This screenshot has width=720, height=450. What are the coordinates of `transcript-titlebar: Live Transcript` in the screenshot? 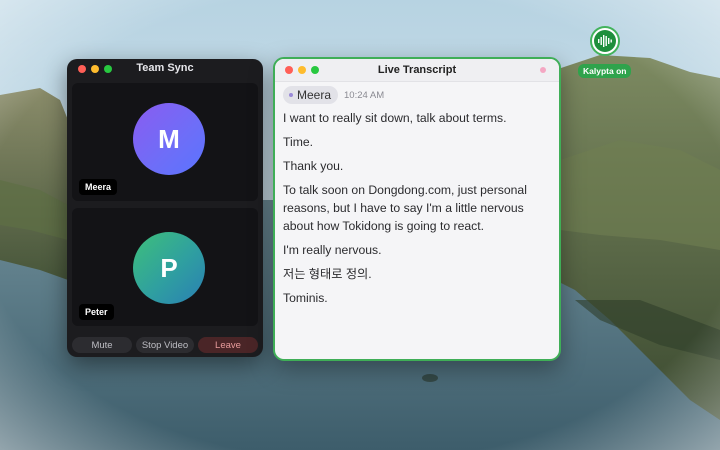 It's located at (417, 70).